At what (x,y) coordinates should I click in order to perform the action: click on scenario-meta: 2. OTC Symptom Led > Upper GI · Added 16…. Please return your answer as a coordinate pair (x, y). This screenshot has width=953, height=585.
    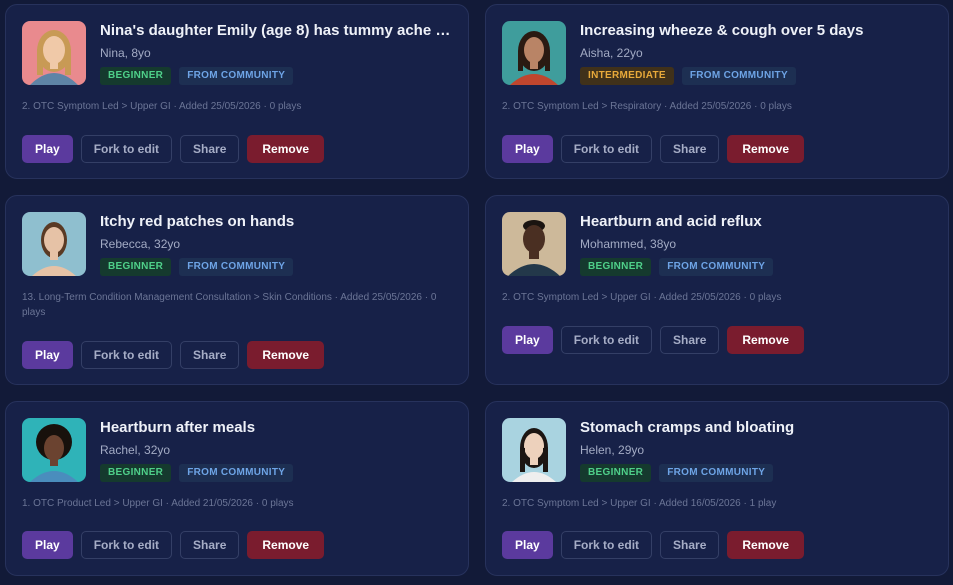
    Looking at the image, I should click on (639, 503).